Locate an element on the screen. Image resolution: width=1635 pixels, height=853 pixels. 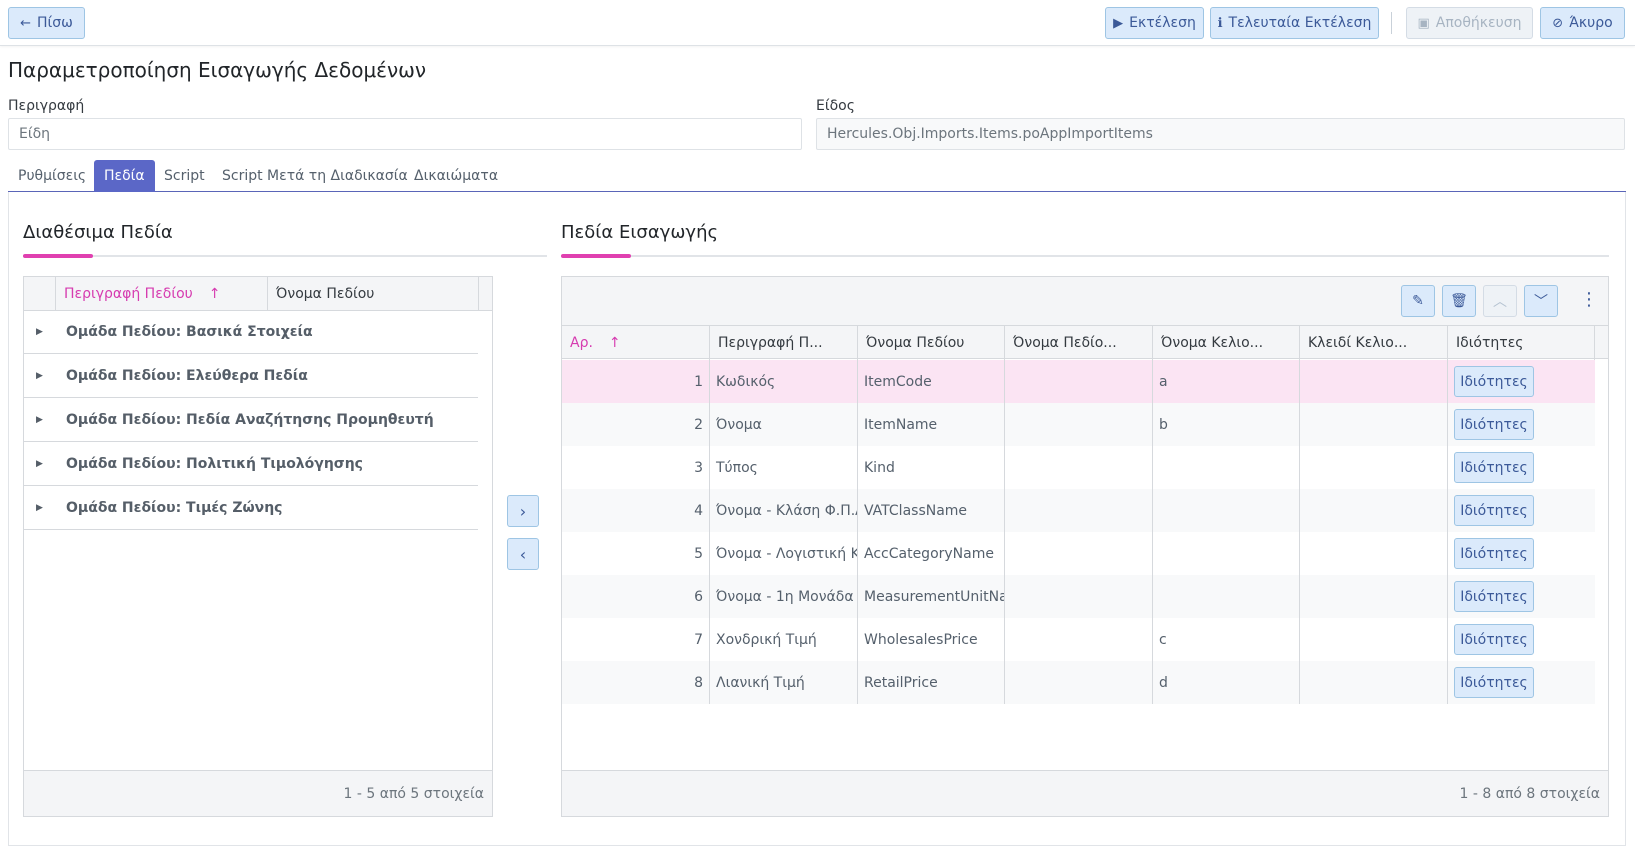
cell-name: ItemCode is located at coordinates (931, 381).